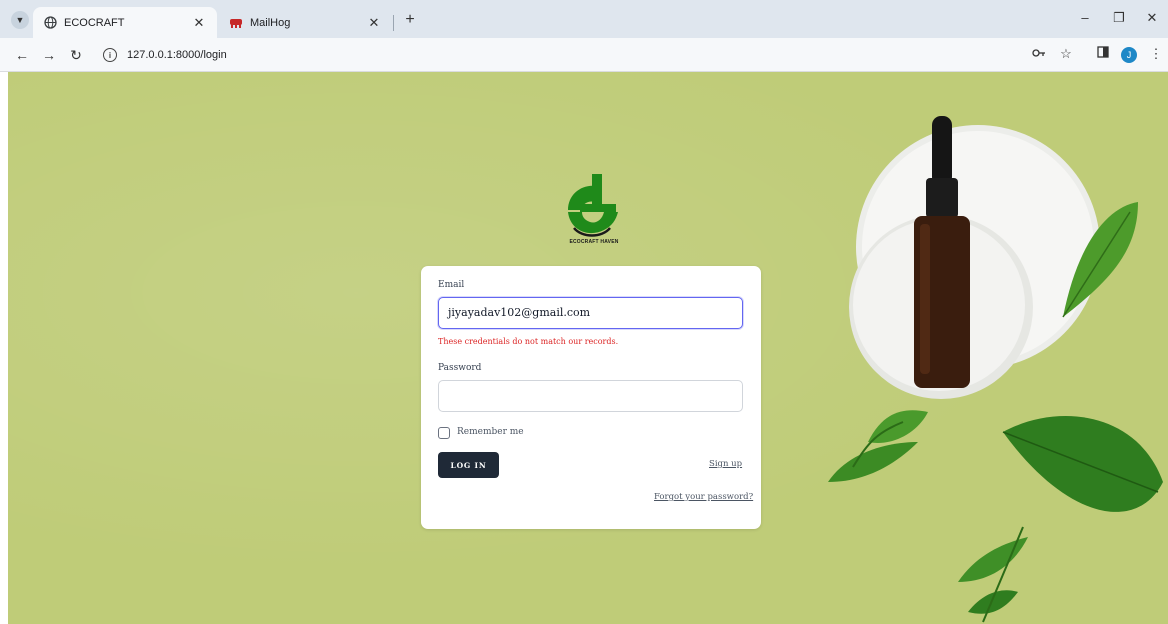 The image size is (1168, 624). Describe the element at coordinates (1085, 17) in the screenshot. I see `minimize-icon: –` at that location.